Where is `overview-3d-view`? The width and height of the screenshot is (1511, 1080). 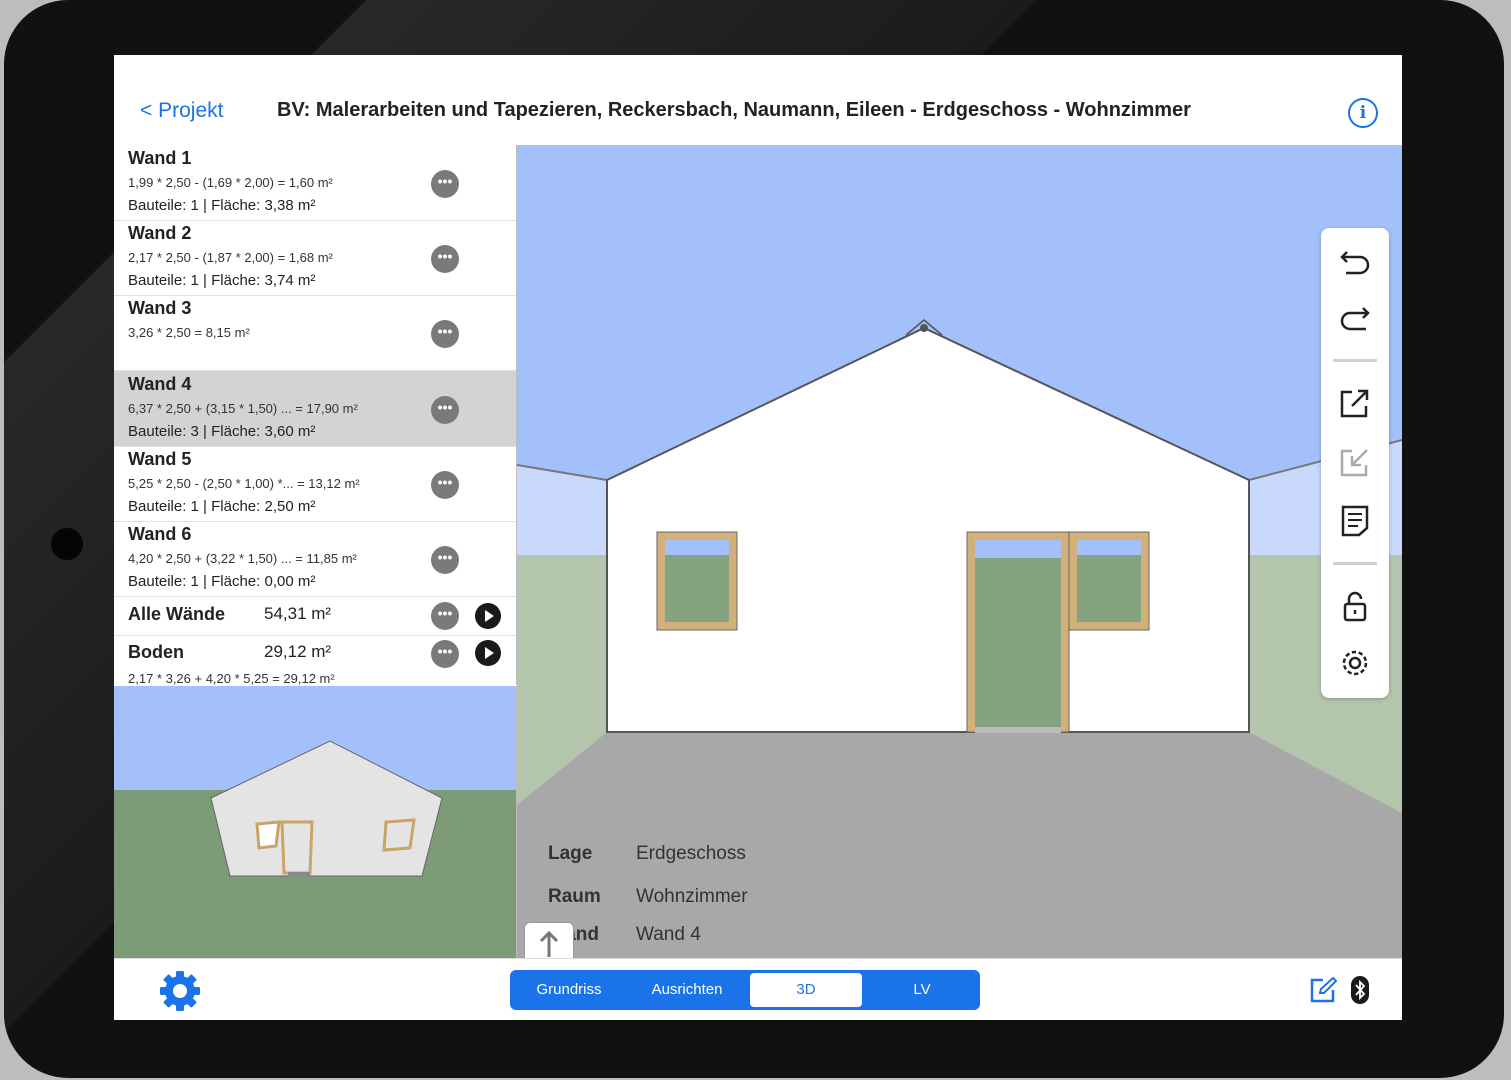
overview-3d-view is located at coordinates (315, 822).